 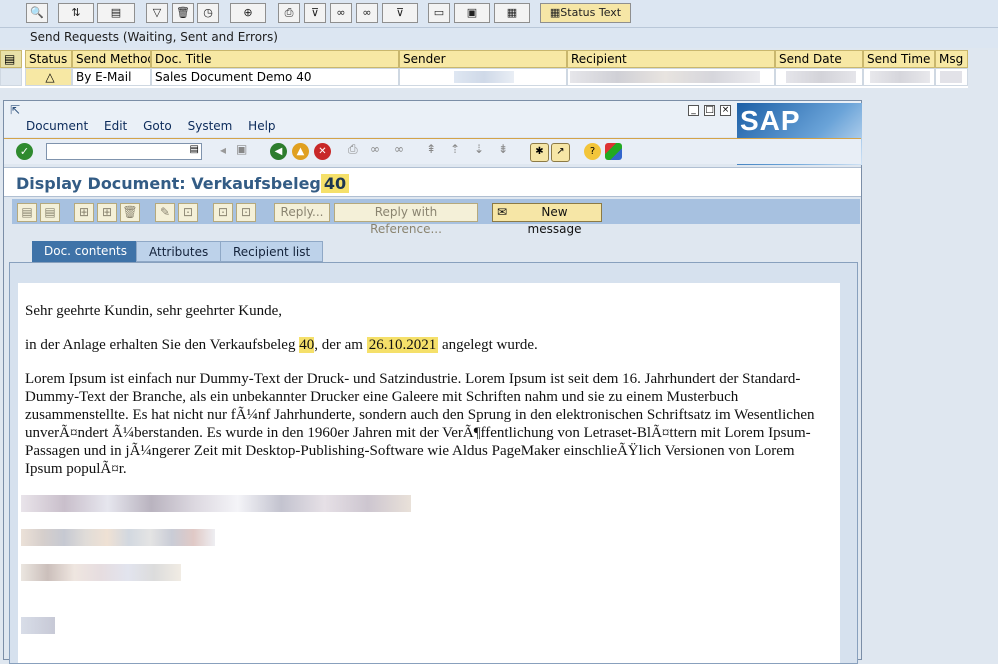 I want to click on system-toolbar: ✓ ▤ ◂ ▣ ◀ ▲ ✕ ⎙ ∞ ∞ ⇞ ⇡ ⇣ ⇟ ✱ ↗ ?, so click(x=432, y=151).